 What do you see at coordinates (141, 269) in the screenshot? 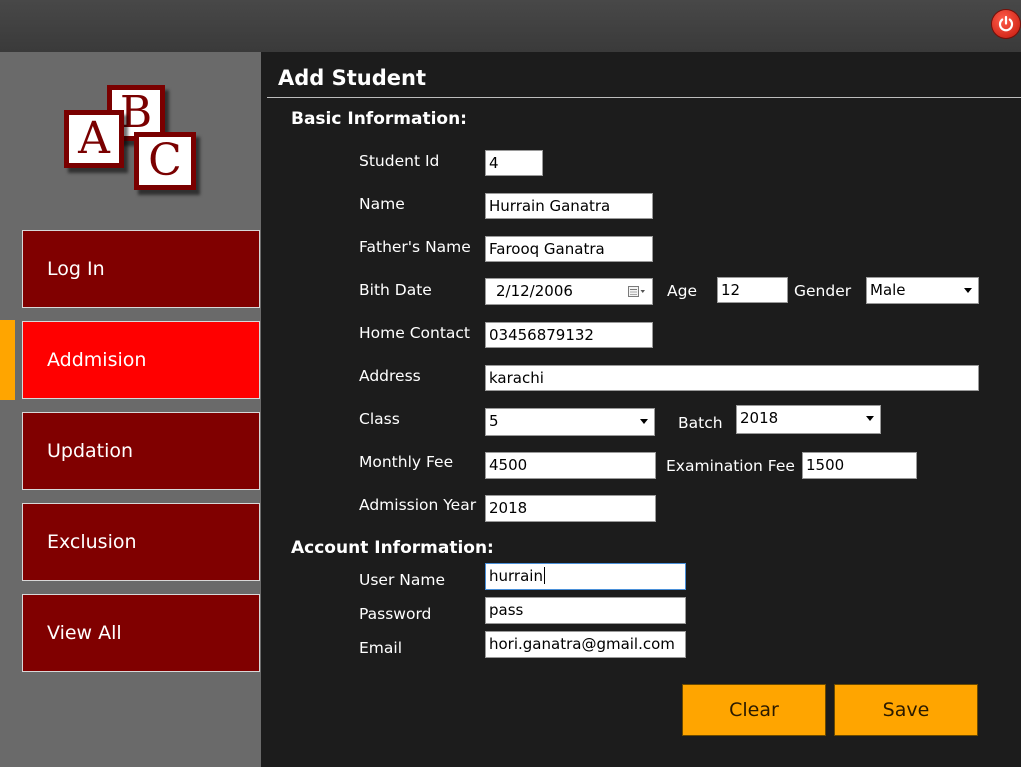
I see `nav-login: Log In` at bounding box center [141, 269].